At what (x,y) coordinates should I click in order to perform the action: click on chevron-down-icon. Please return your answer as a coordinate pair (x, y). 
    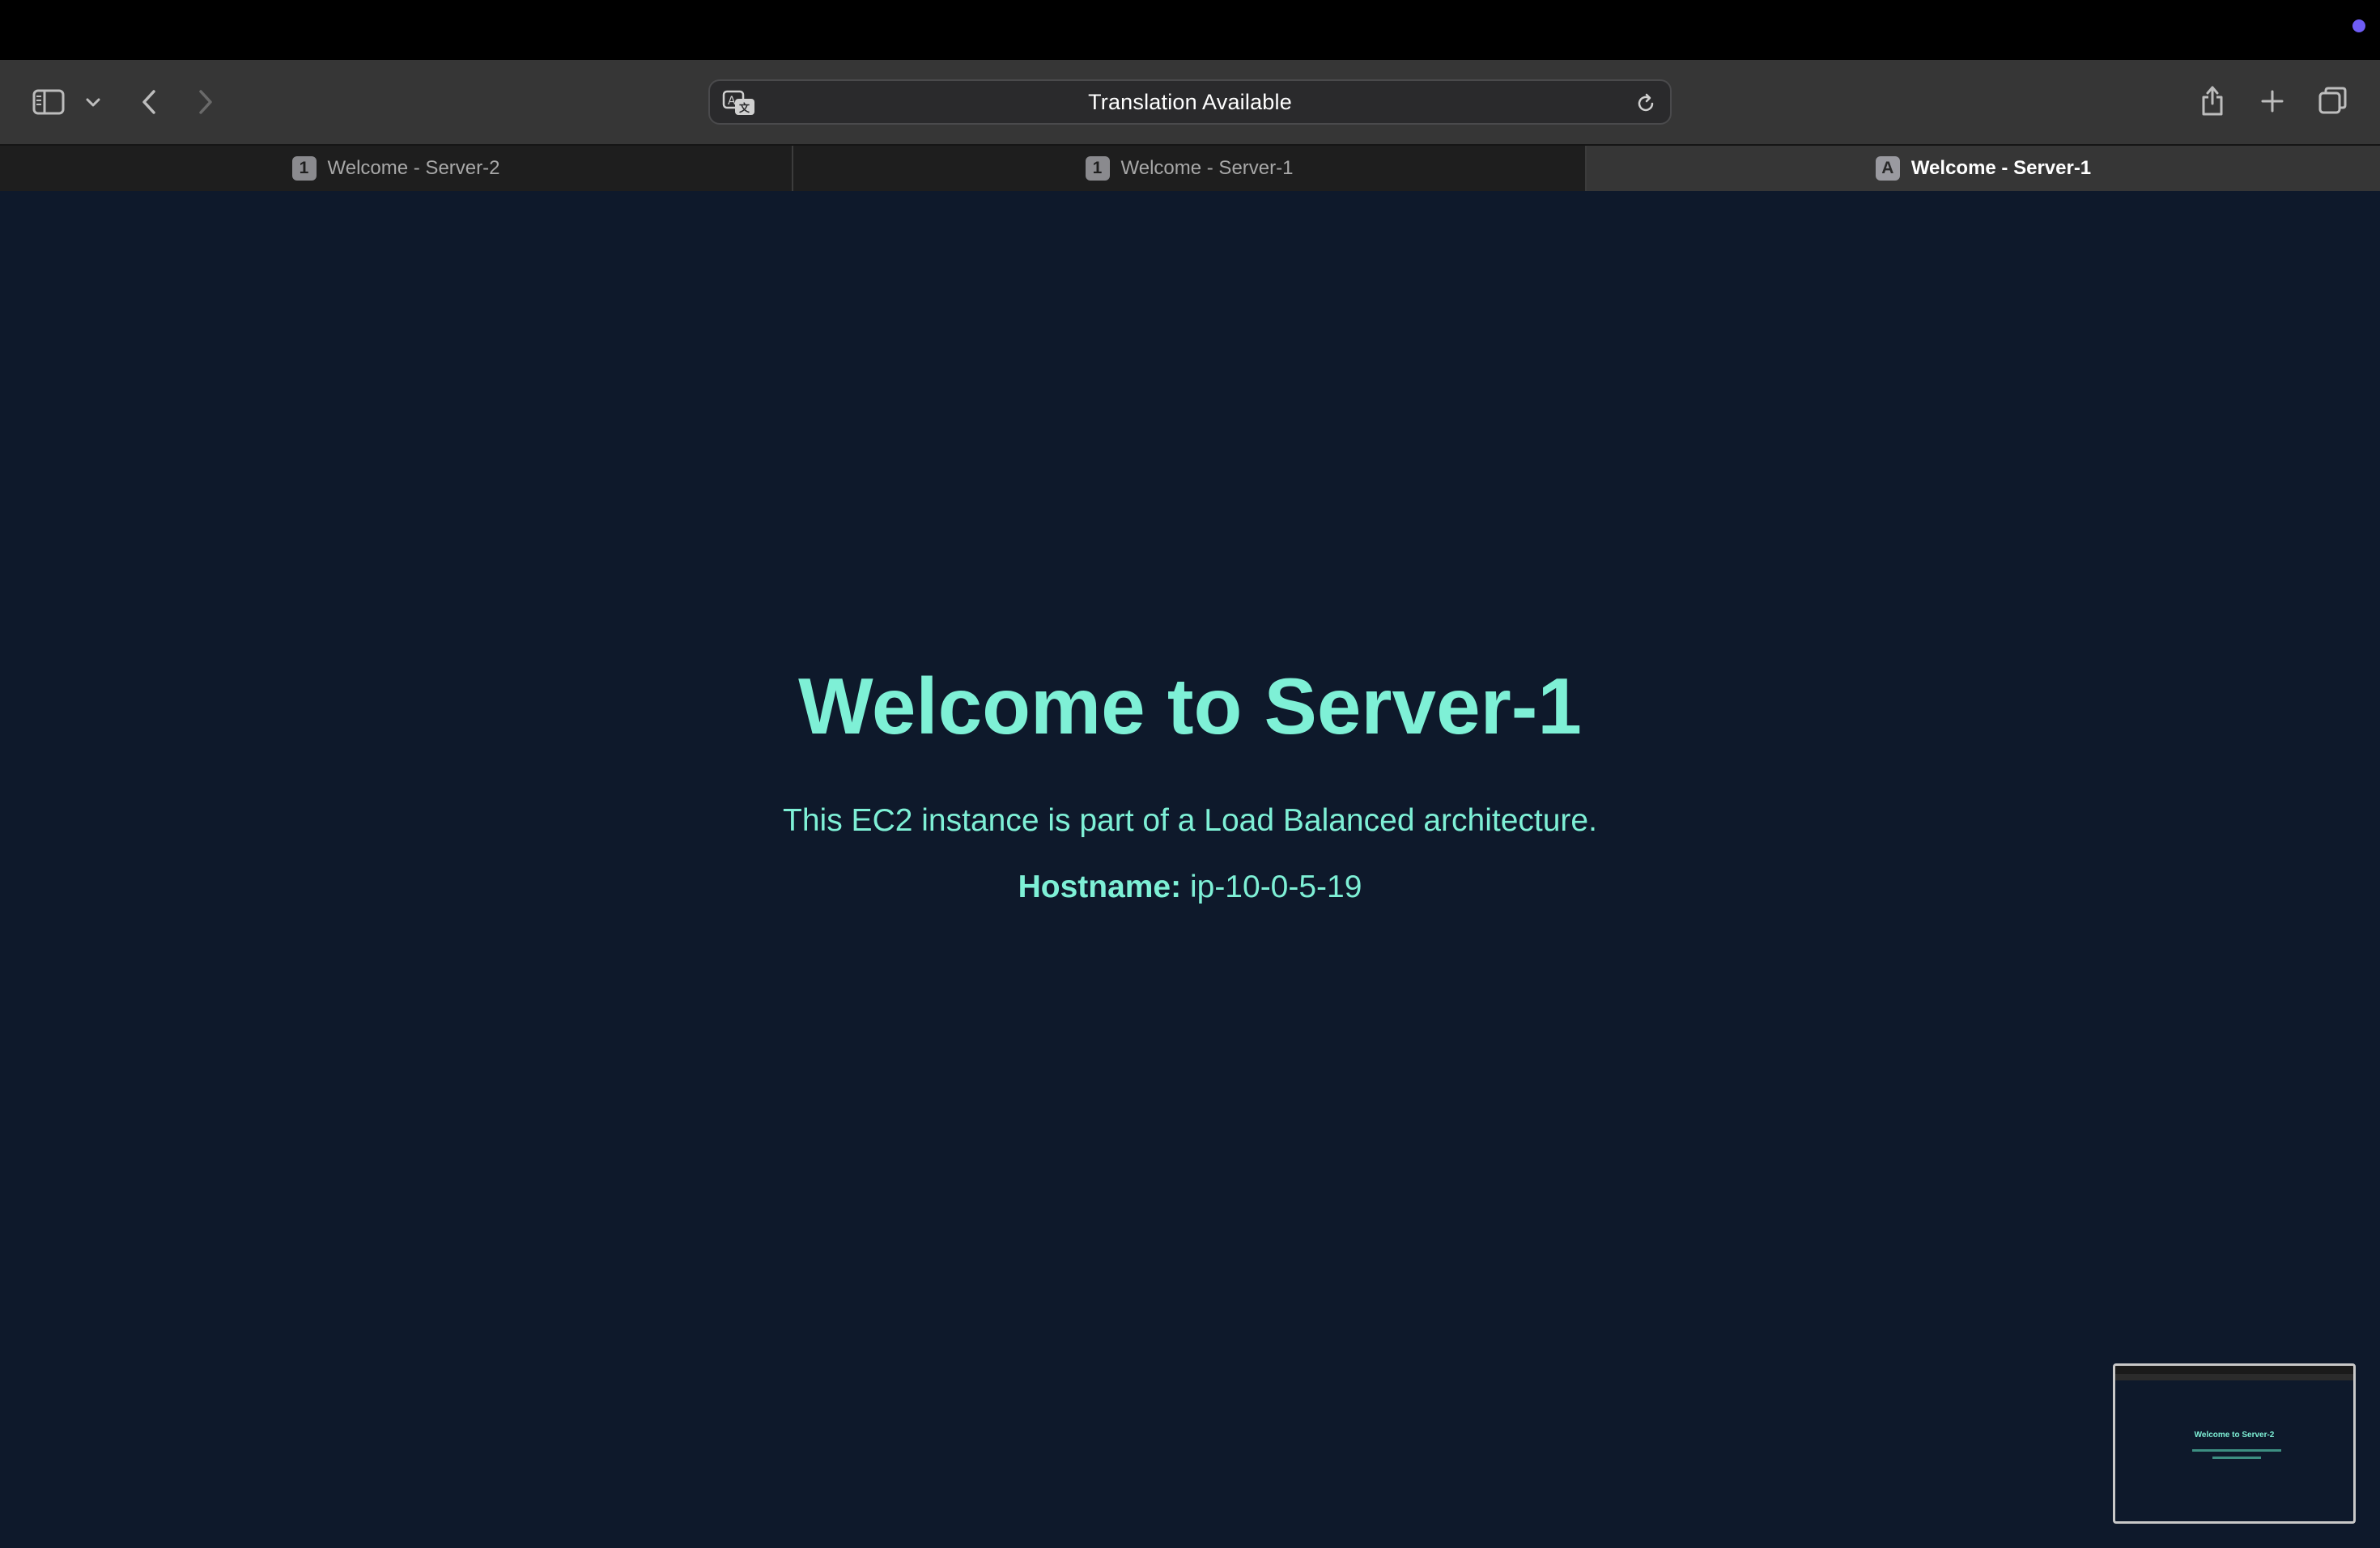
    Looking at the image, I should click on (93, 103).